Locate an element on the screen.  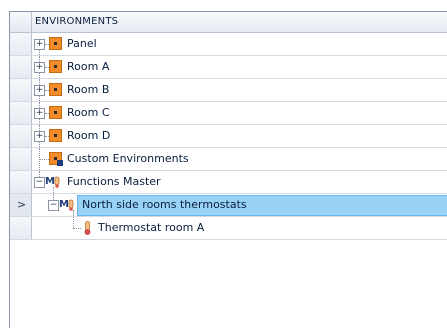
functions-master-icon: M is located at coordinates (52, 182).